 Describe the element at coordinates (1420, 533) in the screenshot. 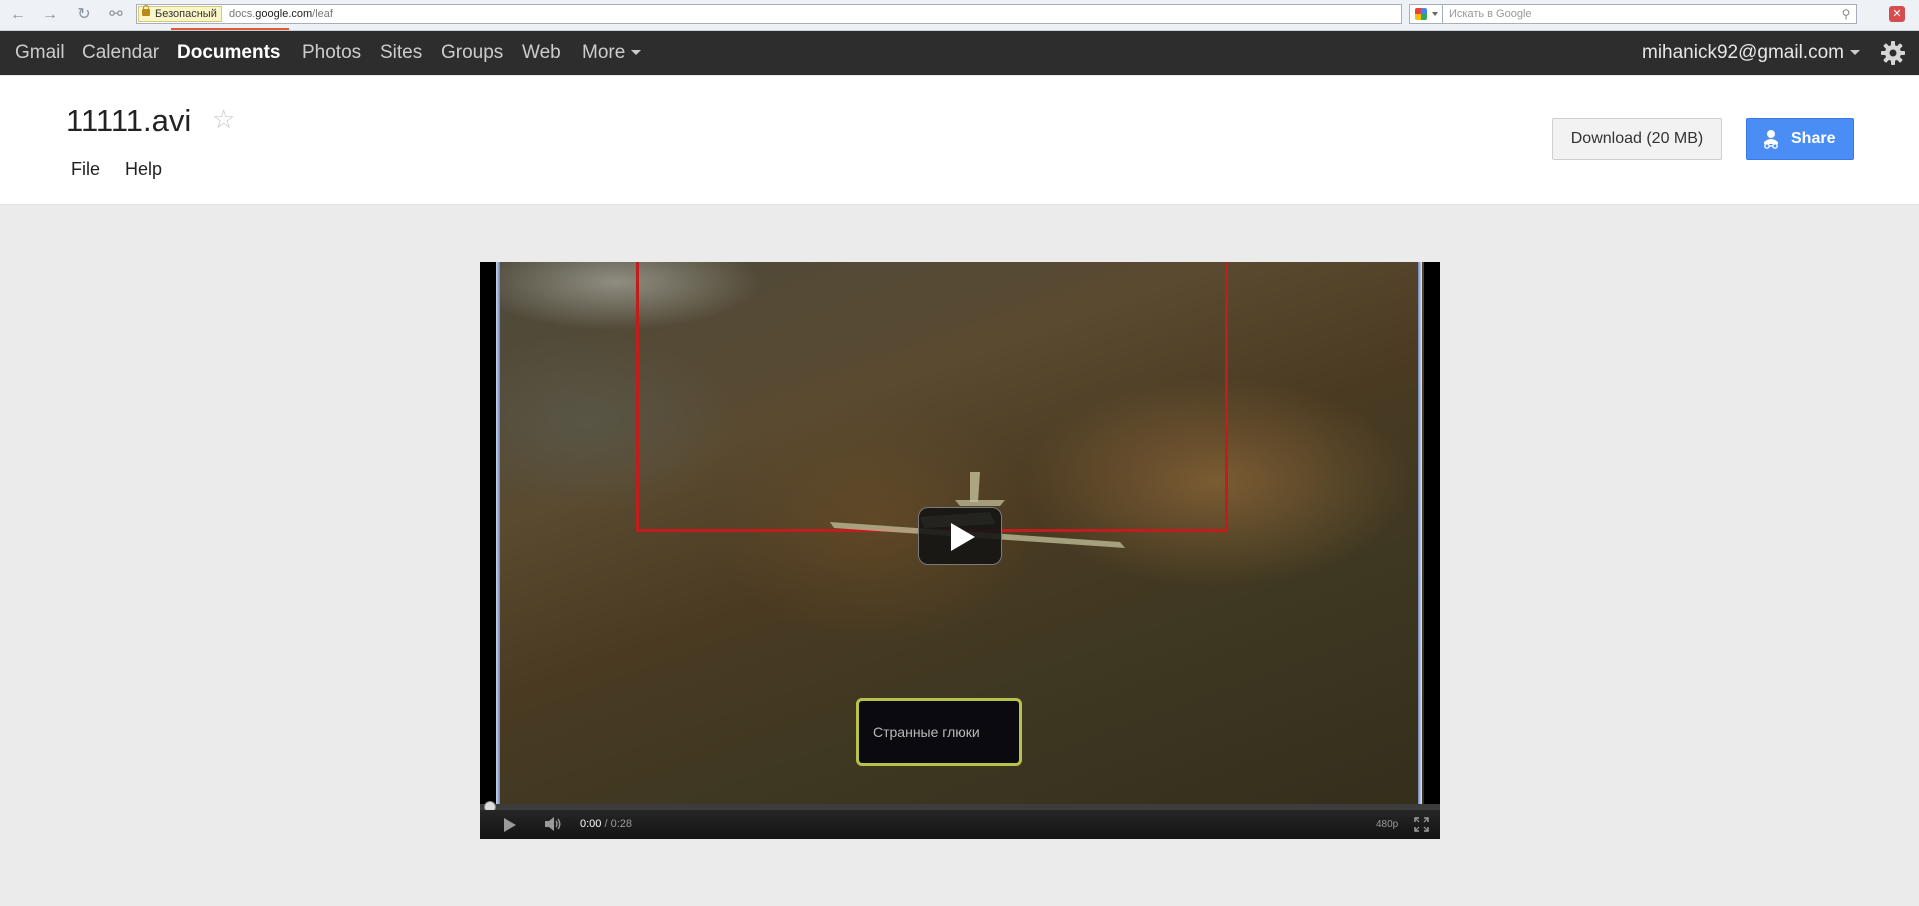

I see `video-edge-right` at that location.